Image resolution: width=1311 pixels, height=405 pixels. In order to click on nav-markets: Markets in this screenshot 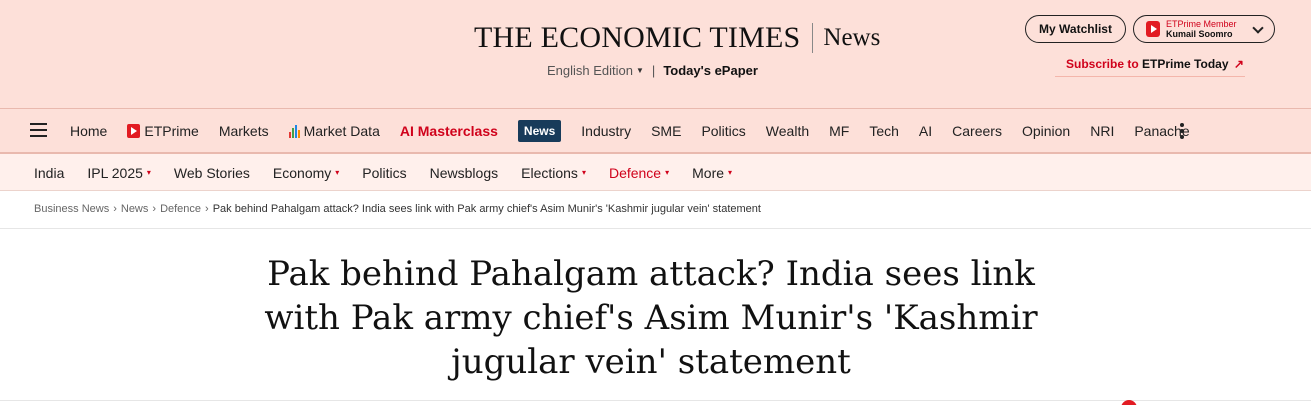, I will do `click(244, 131)`.